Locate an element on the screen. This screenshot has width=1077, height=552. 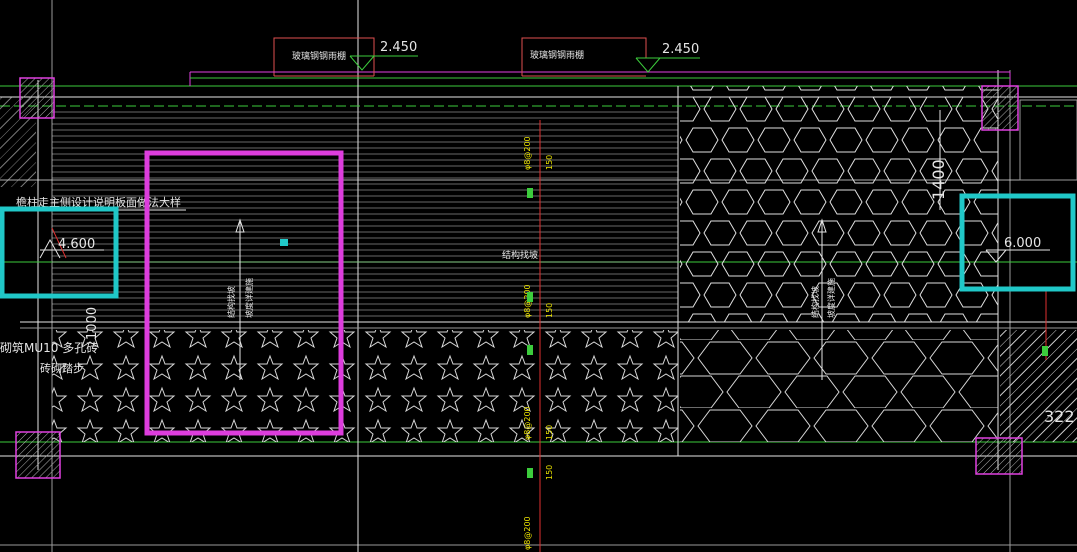
vertical-label-left-2: 坡度详建施 is located at coordinates (249, 298).